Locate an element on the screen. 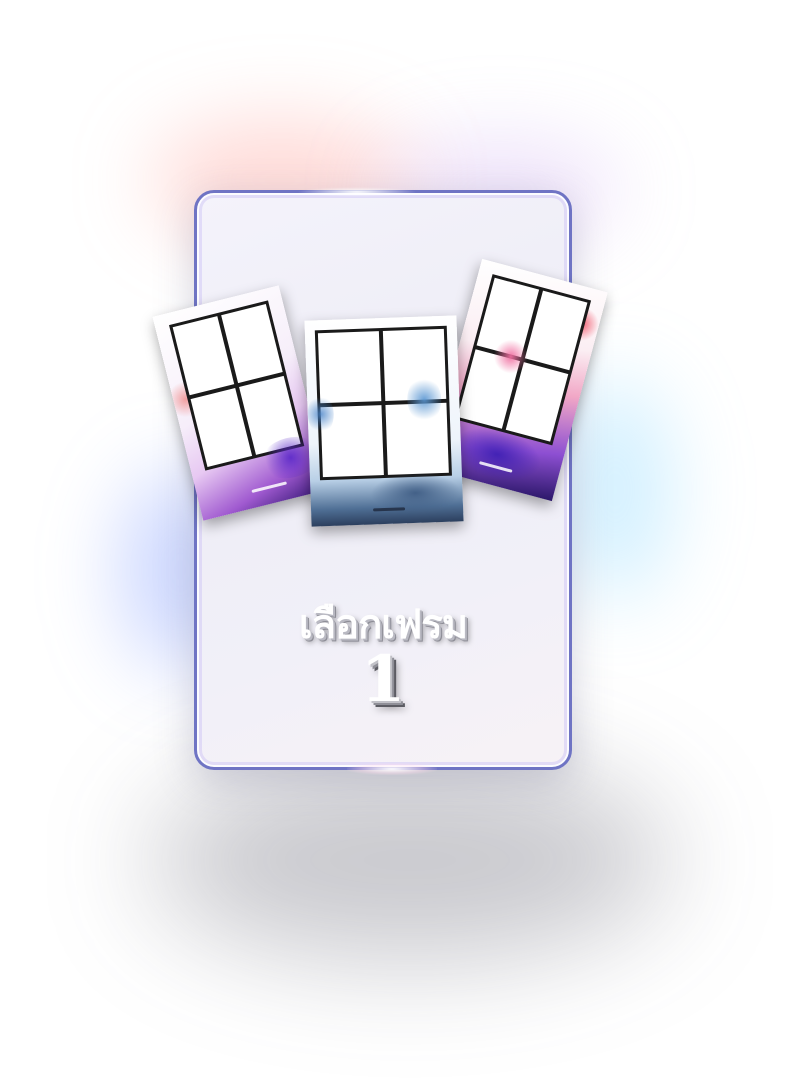 The height and width of the screenshot is (1088, 801). frame-preview-jellyfish-ocean is located at coordinates (384, 421).